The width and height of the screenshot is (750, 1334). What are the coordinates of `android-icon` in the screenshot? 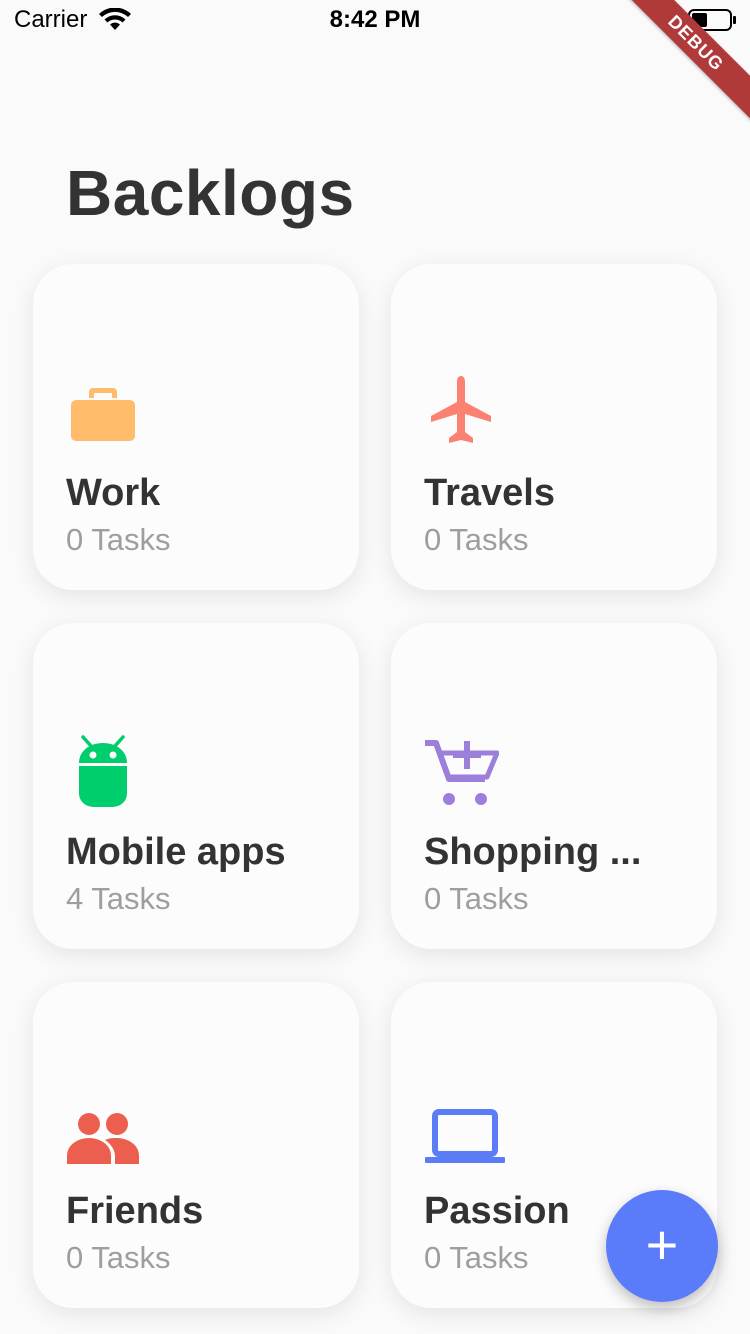 It's located at (103, 771).